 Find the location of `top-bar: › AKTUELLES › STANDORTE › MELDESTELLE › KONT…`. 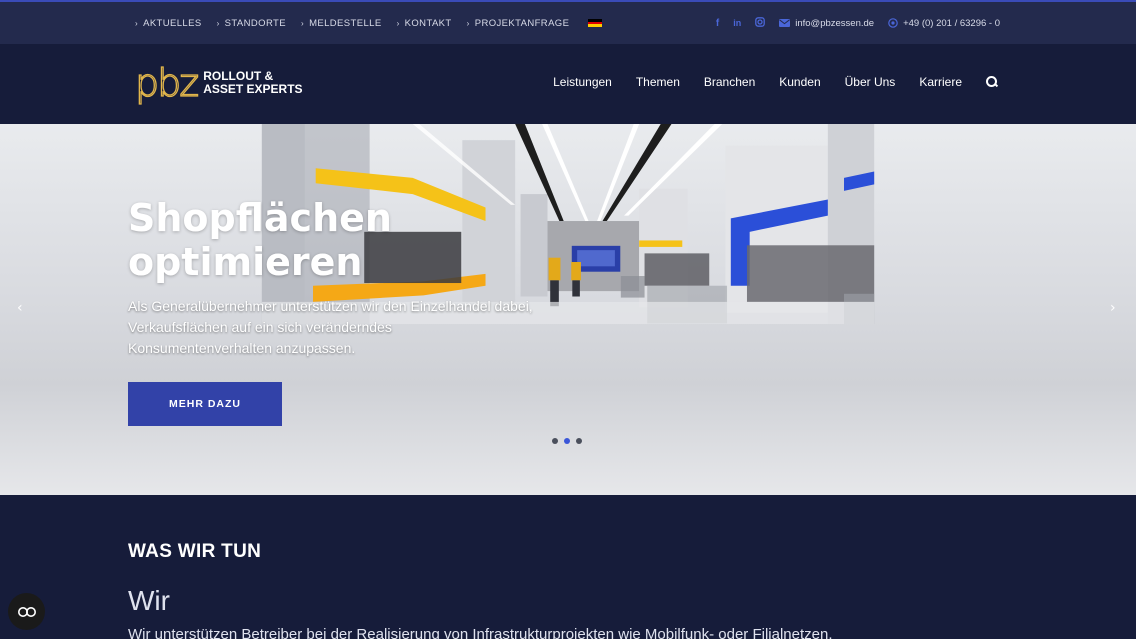

top-bar: › AKTUELLES › STANDORTE › MELDESTELLE › KONT… is located at coordinates (568, 22).